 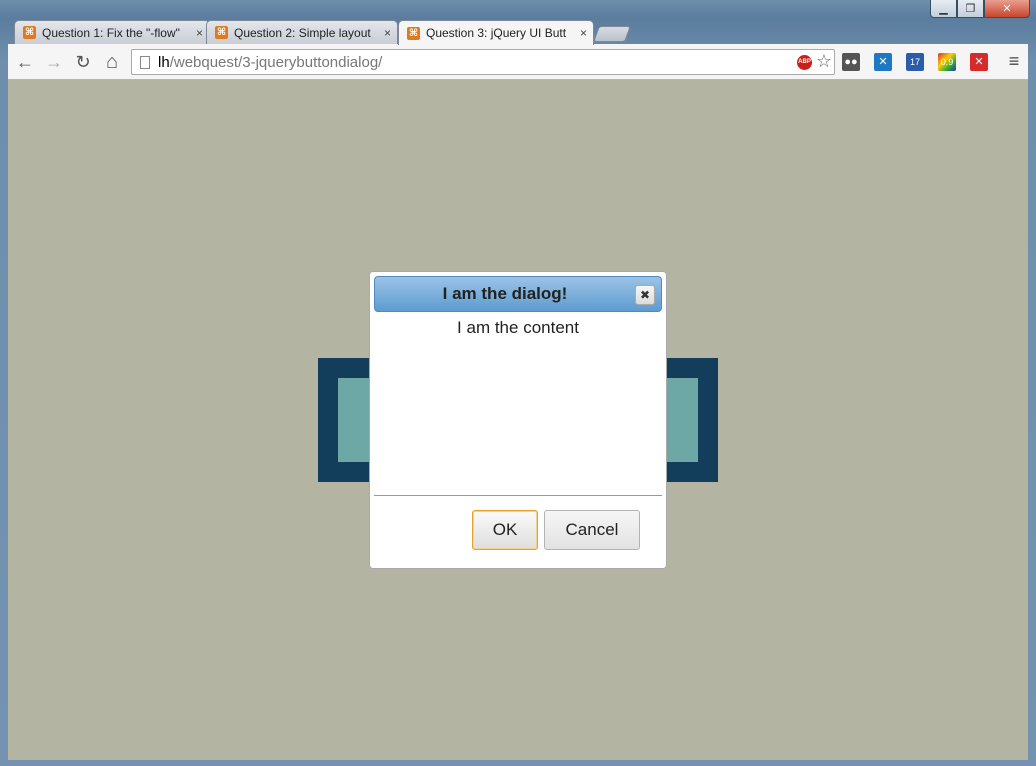 What do you see at coordinates (145, 62) in the screenshot?
I see `page-icon` at bounding box center [145, 62].